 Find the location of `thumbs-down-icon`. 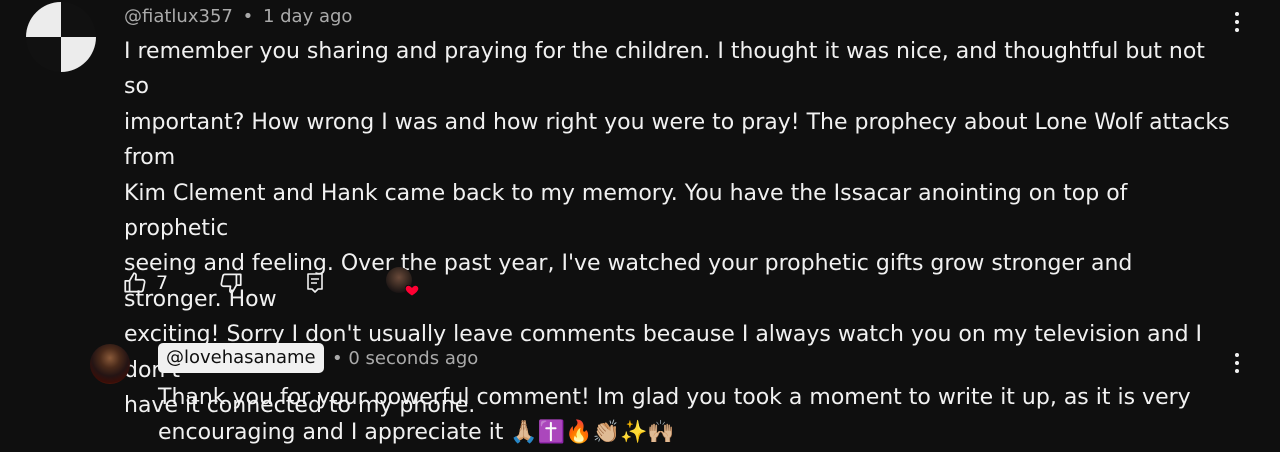

thumbs-down-icon is located at coordinates (231, 283).